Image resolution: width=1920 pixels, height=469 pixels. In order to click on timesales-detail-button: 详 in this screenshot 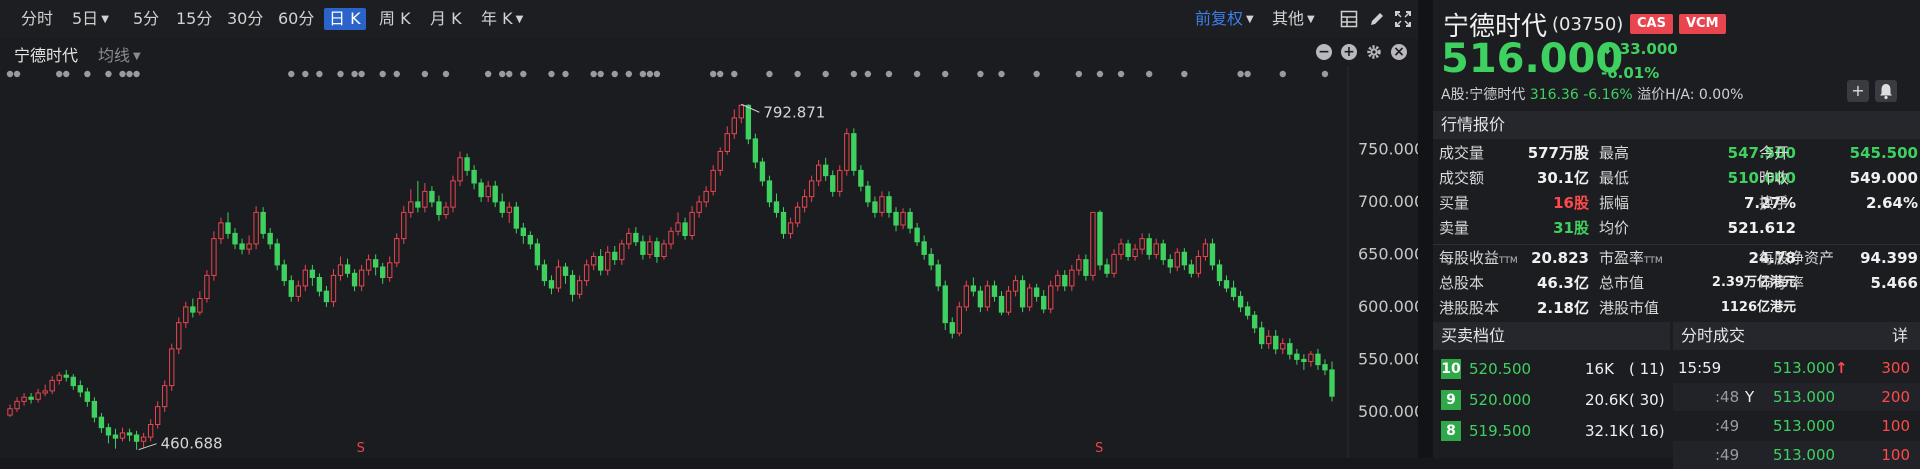, I will do `click(1900, 336)`.